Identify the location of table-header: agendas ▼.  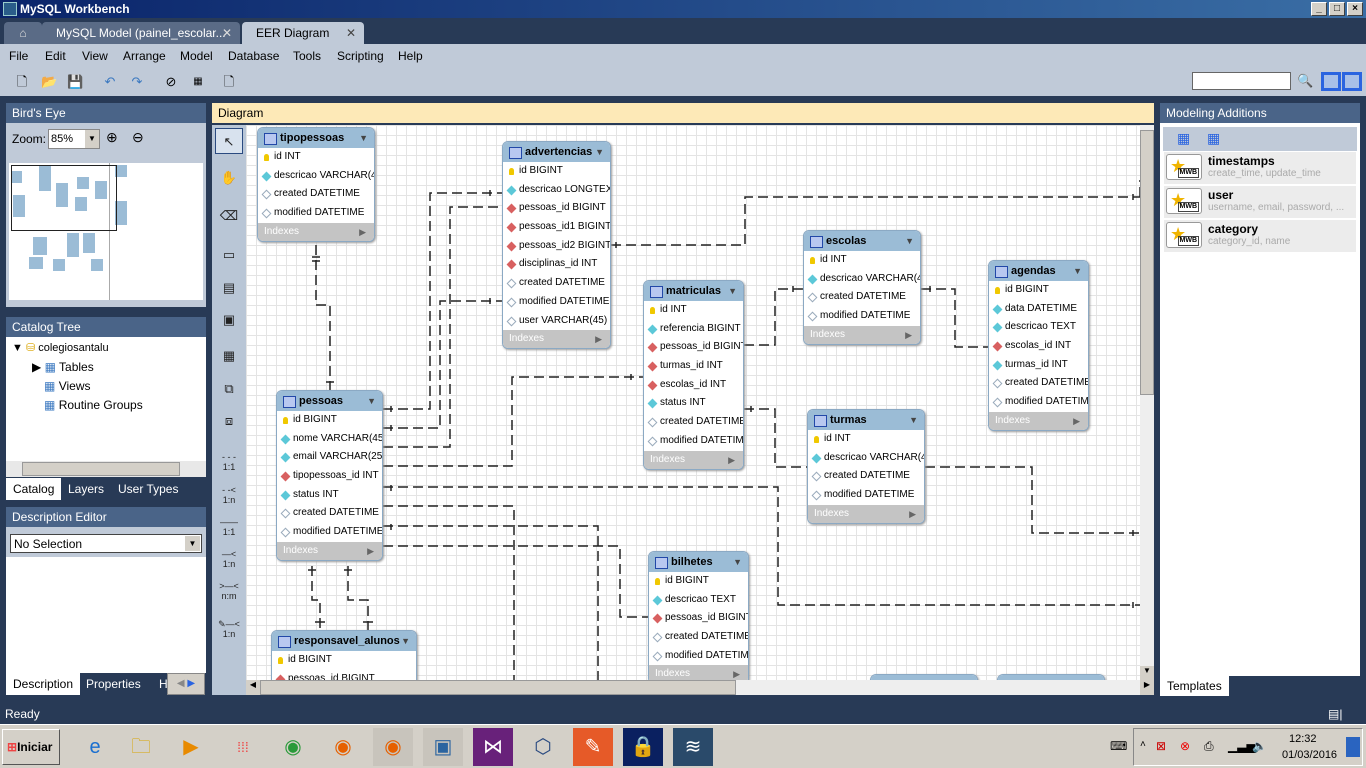
(1038, 271).